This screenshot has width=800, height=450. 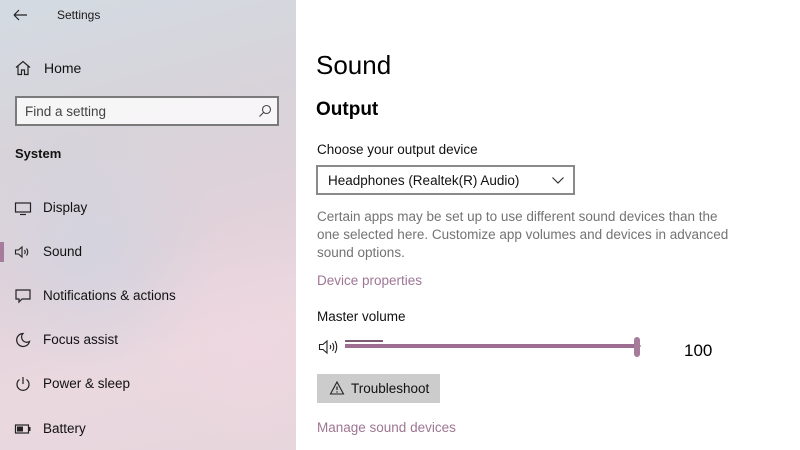 I want to click on power-icon, so click(x=23, y=384).